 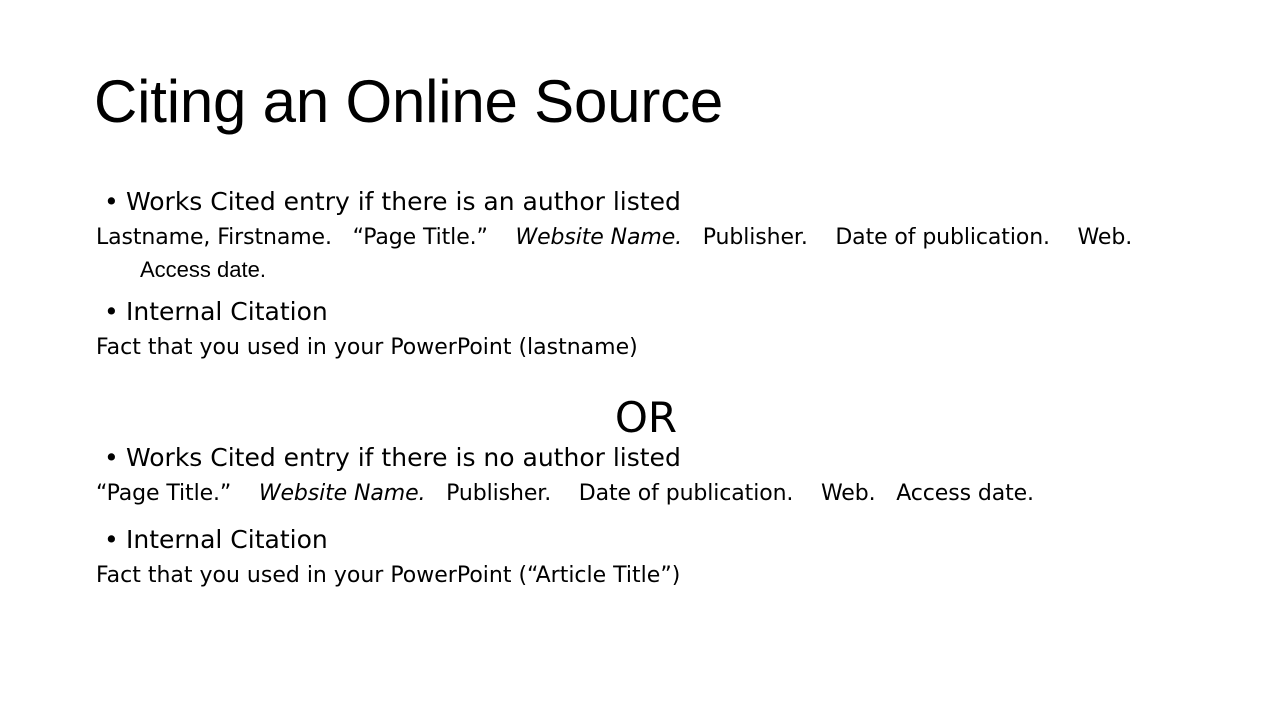 What do you see at coordinates (214, 237) in the screenshot?
I see `citation-author: Lastname, Firstname.` at bounding box center [214, 237].